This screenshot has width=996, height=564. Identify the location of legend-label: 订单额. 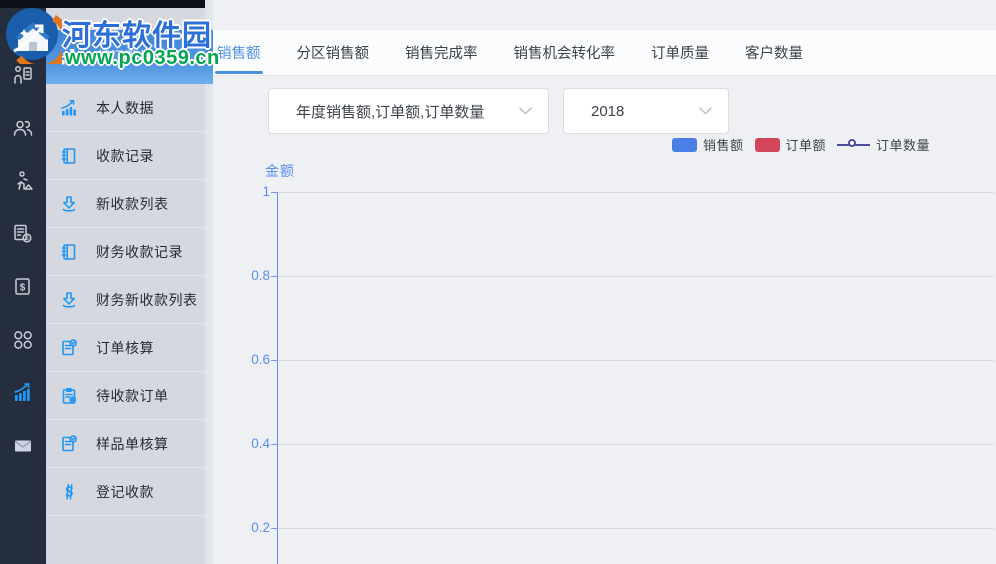
(806, 145).